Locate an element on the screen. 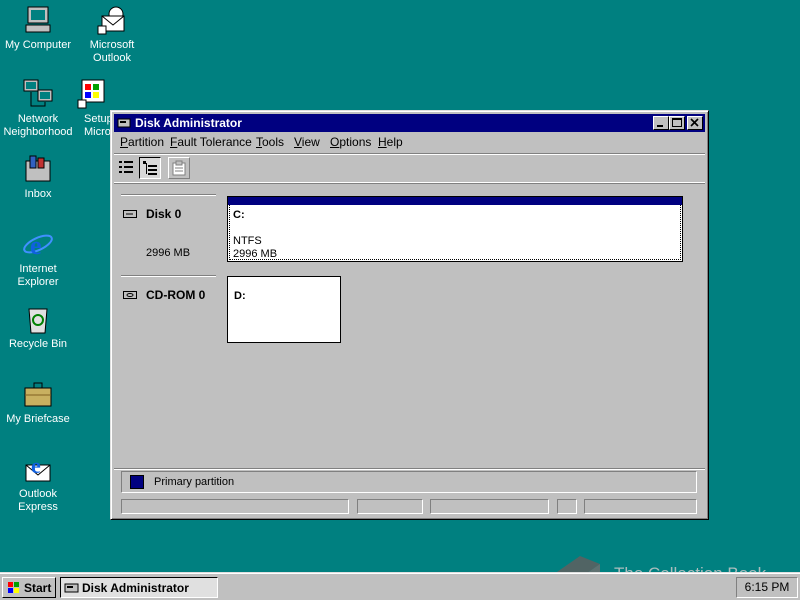 The width and height of the screenshot is (800, 600). menu-help: Help is located at coordinates (390, 142).